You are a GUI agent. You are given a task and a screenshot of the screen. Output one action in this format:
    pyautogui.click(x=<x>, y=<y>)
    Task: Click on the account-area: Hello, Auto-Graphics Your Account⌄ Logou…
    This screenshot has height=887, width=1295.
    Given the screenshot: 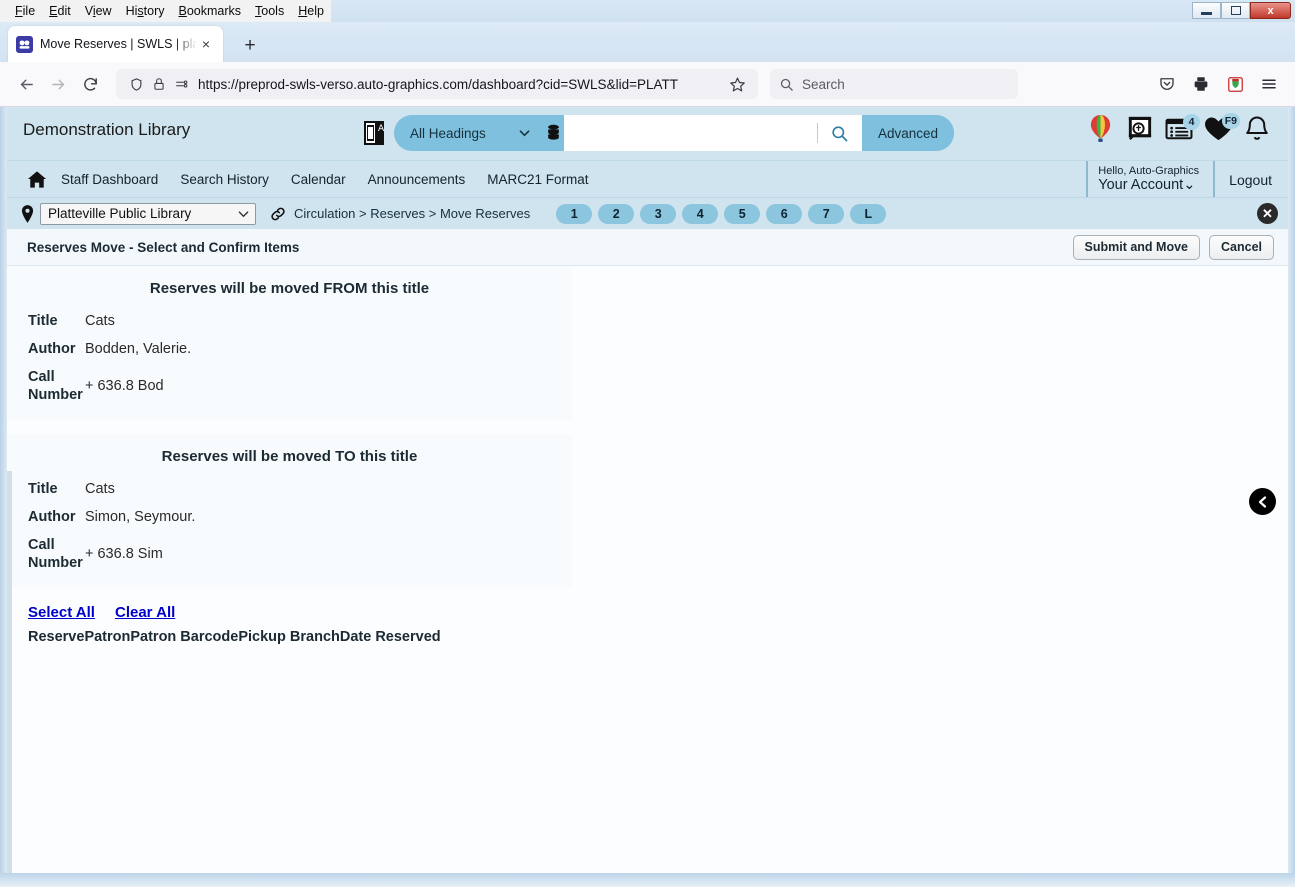 What is the action you would take?
    pyautogui.click(x=1179, y=179)
    